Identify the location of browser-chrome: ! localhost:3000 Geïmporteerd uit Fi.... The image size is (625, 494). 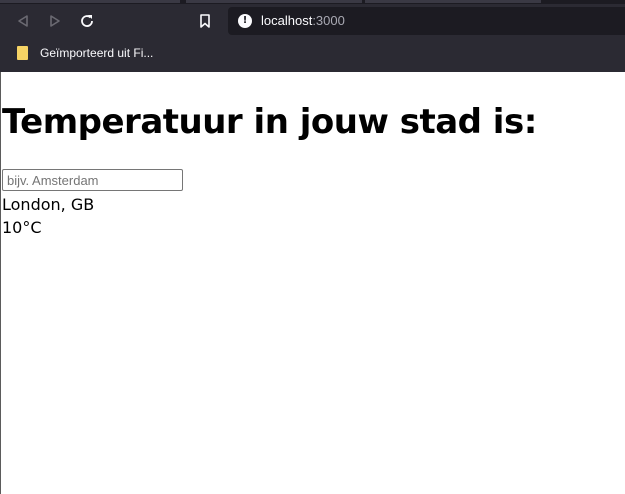
(312, 36).